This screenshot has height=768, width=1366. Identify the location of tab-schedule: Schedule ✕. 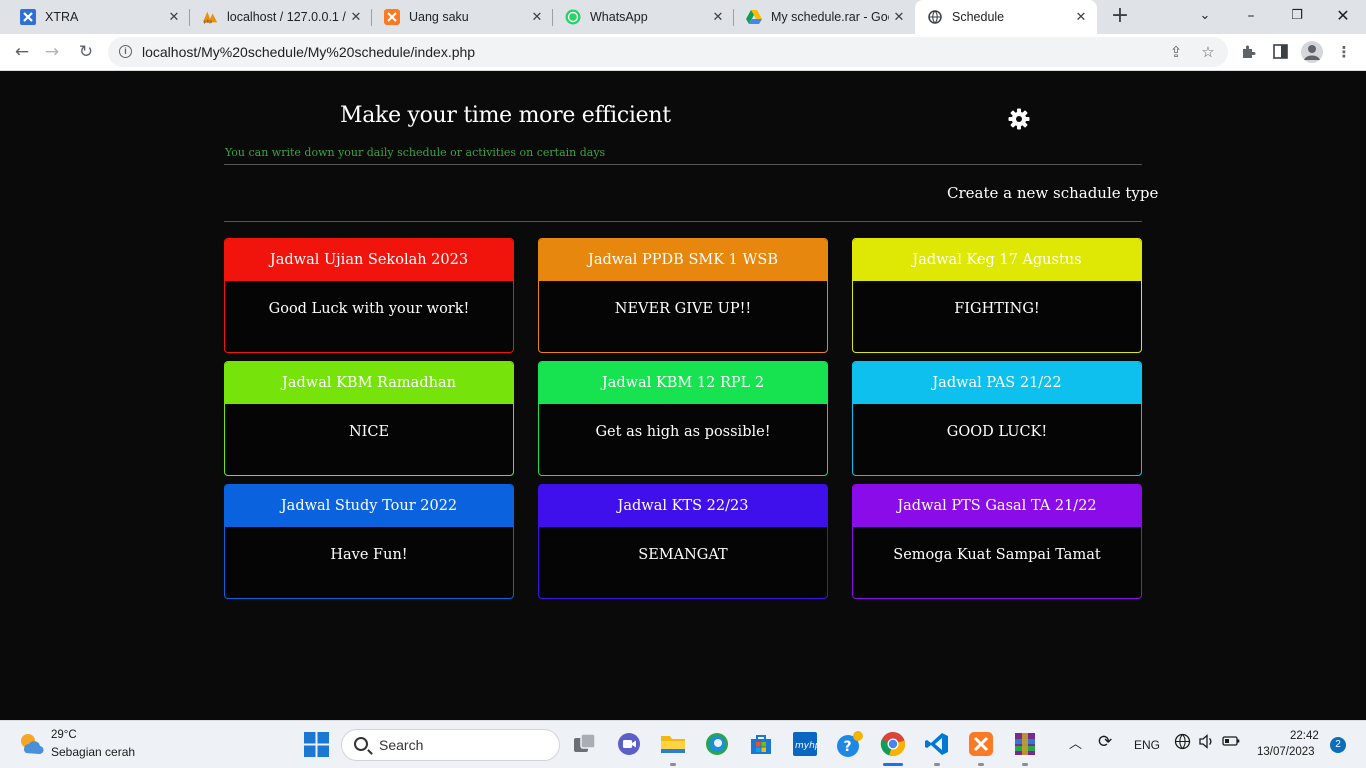
(1006, 17).